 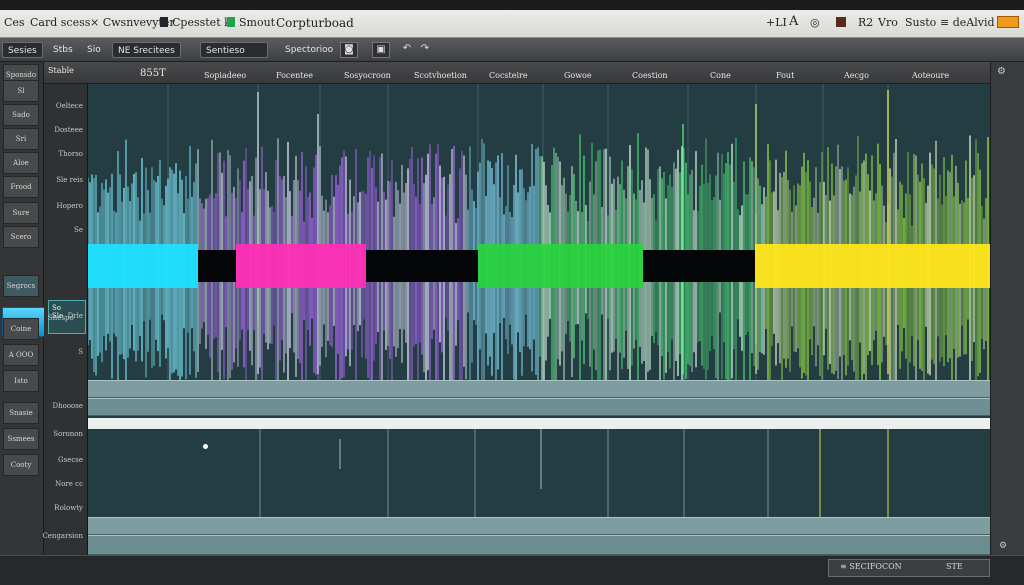 I want to click on toolbar-button-5: Sentieso, so click(x=234, y=50).